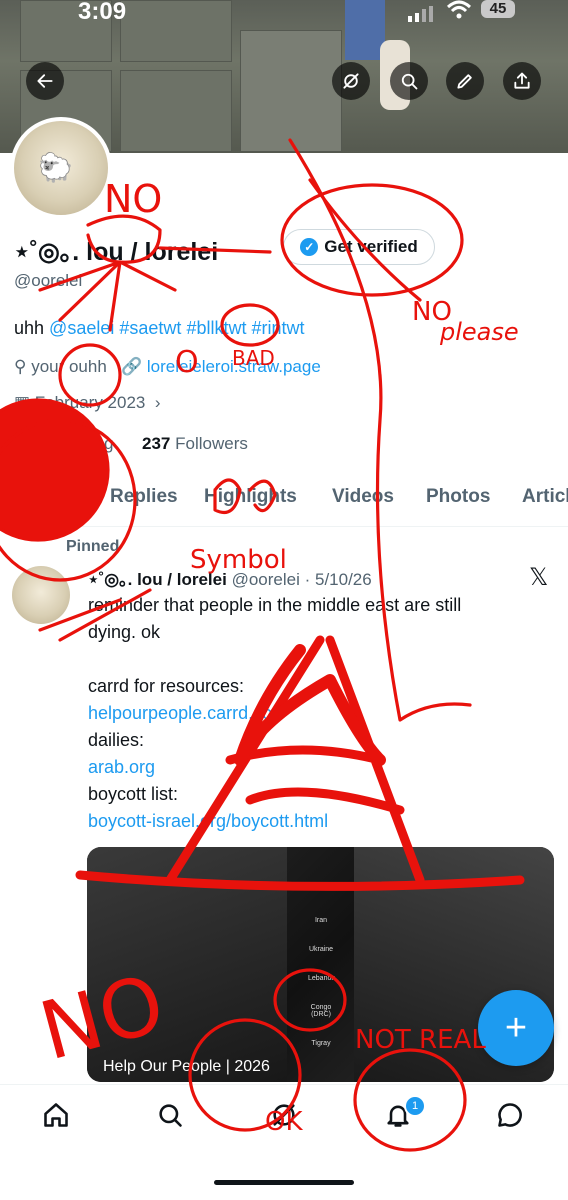 The image size is (568, 1200). I want to click on profile-location: your ouhh, so click(69, 366).